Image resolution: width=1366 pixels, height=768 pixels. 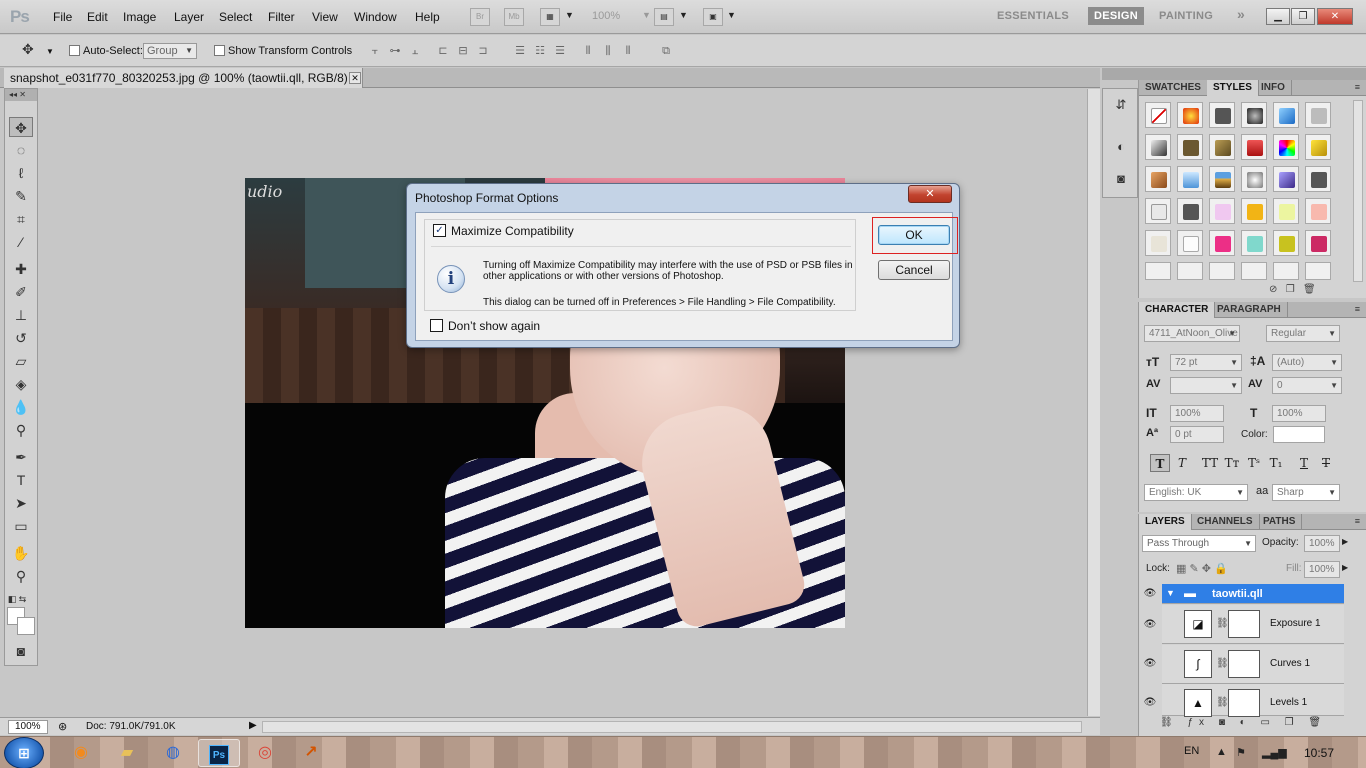 What do you see at coordinates (253, 725) in the screenshot?
I see `status-menu-icon: ▶` at bounding box center [253, 725].